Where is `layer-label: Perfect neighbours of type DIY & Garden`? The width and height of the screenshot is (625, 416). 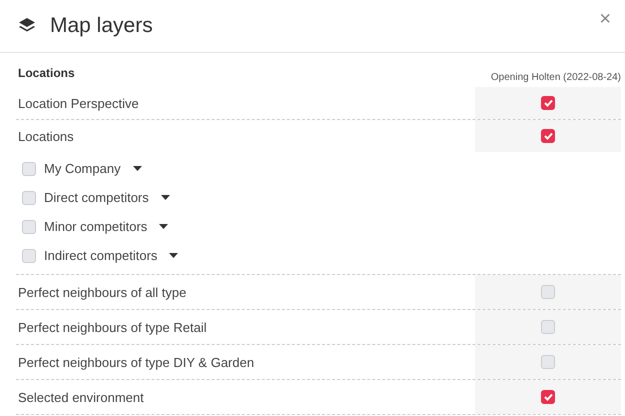 layer-label: Perfect neighbours of type DIY & Garden is located at coordinates (136, 363).